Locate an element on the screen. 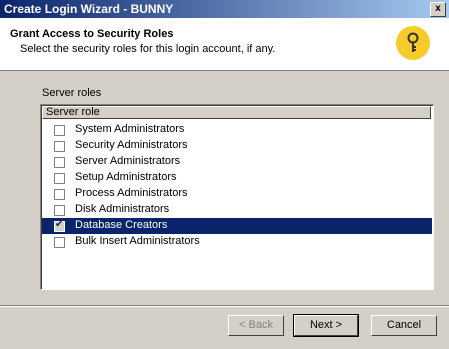 Image resolution: width=449 pixels, height=349 pixels. role-label: Setup Administrators is located at coordinates (126, 177).